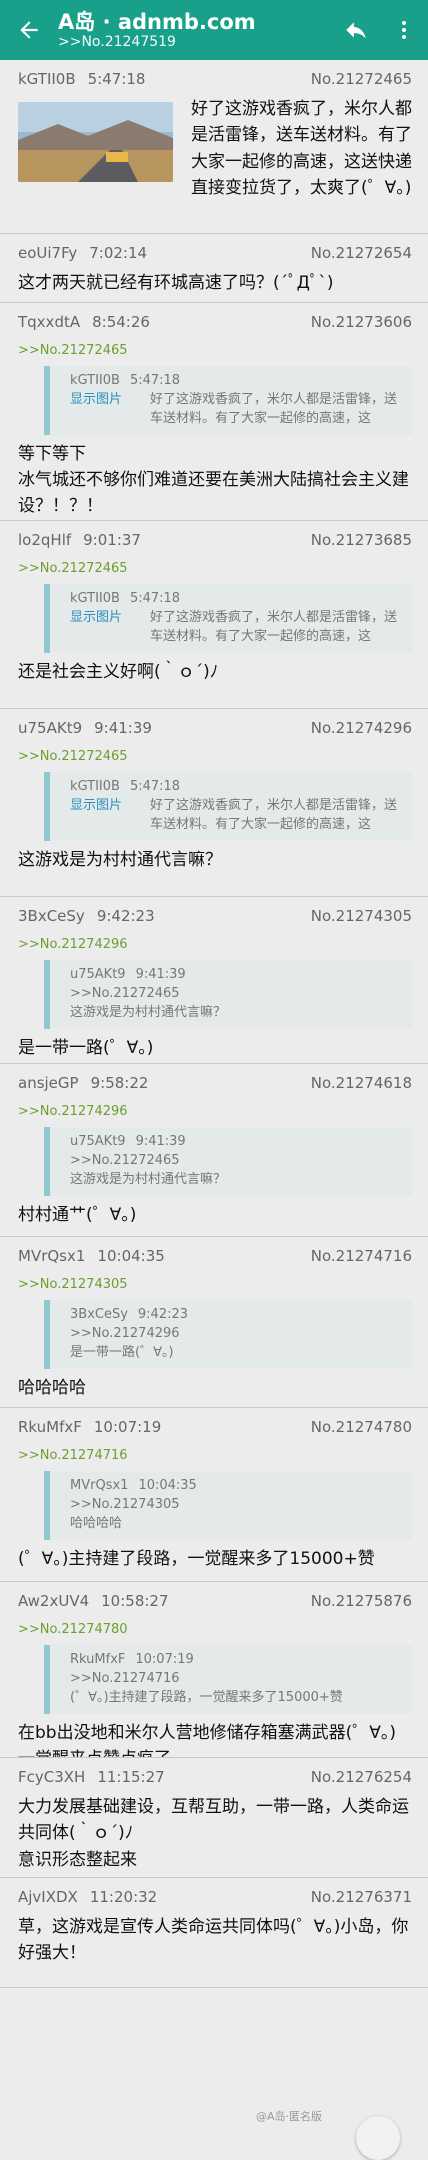 The image size is (428, 2160). What do you see at coordinates (215, 79) in the screenshot?
I see `post-meta: kGTII0B 5:47:18 No.21272465` at bounding box center [215, 79].